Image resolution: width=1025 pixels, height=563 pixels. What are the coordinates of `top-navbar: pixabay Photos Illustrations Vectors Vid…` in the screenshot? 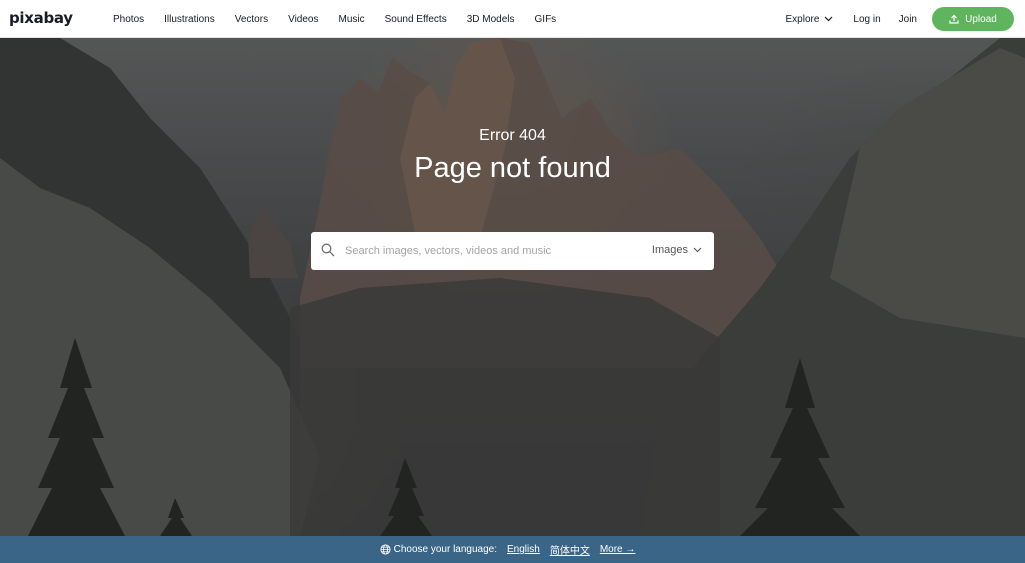 It's located at (512, 19).